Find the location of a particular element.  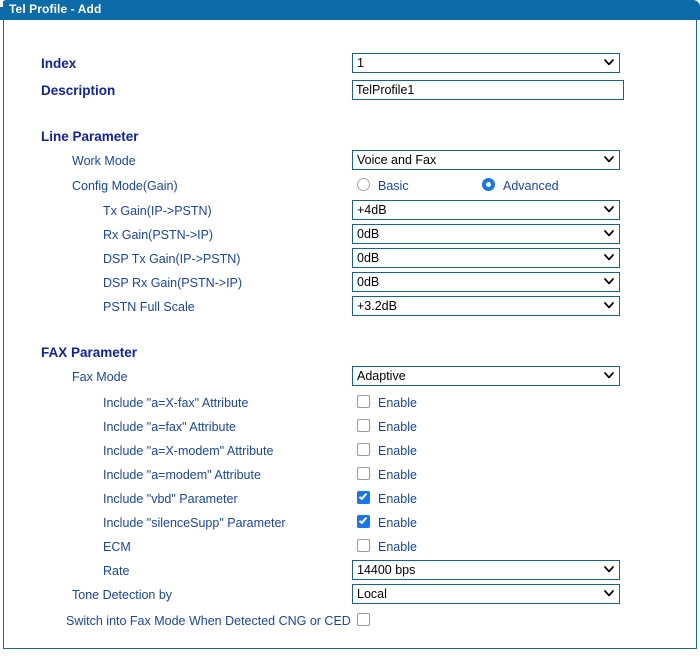

rate-select-wrap: 14400 bps is located at coordinates (486, 570).